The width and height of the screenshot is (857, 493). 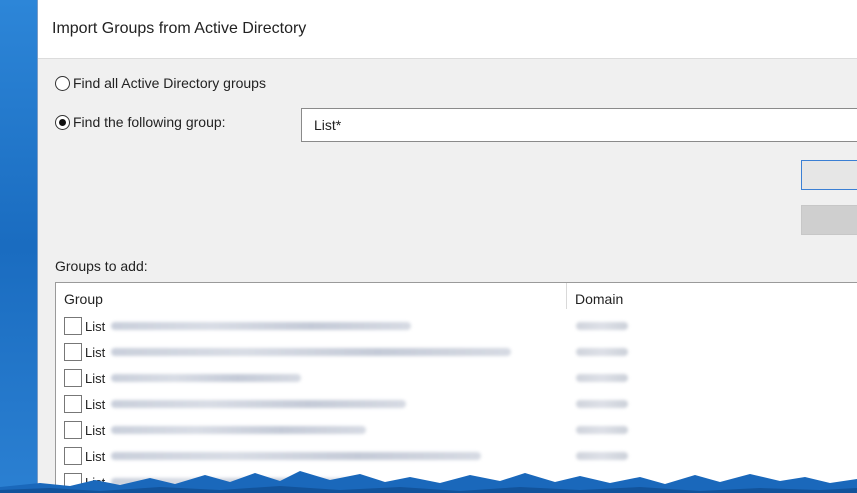 I want to click on dialog-titlebar: Import Groups from Active Directory, so click(x=447, y=29).